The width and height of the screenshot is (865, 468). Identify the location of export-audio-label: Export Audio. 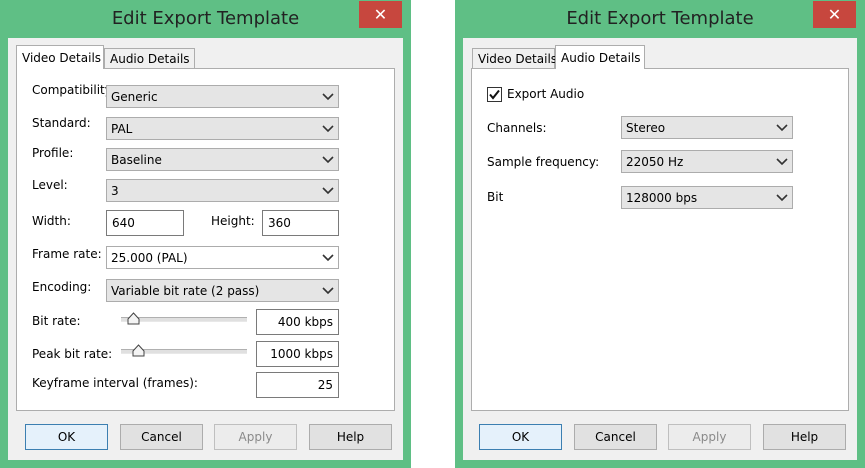
(546, 94).